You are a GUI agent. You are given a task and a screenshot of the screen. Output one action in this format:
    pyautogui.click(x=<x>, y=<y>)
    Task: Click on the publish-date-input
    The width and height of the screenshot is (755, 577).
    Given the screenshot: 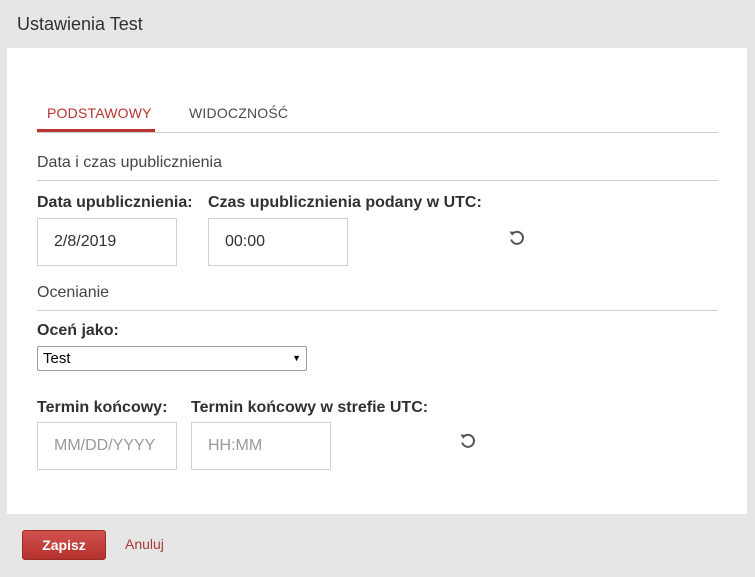 What is the action you would take?
    pyautogui.click(x=107, y=242)
    